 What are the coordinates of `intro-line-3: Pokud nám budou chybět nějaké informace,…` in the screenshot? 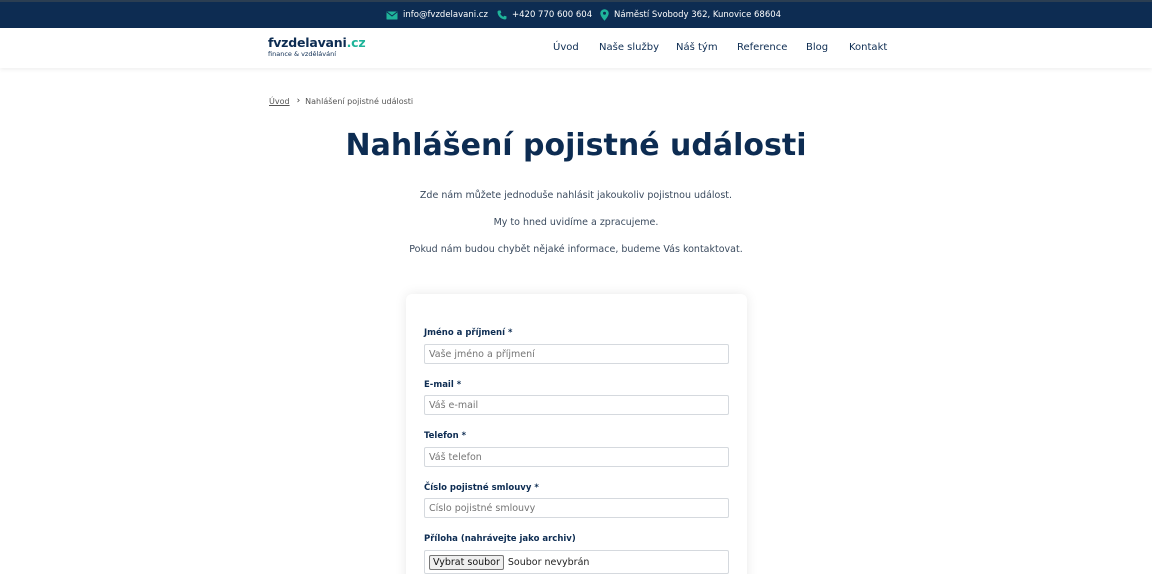 It's located at (576, 249).